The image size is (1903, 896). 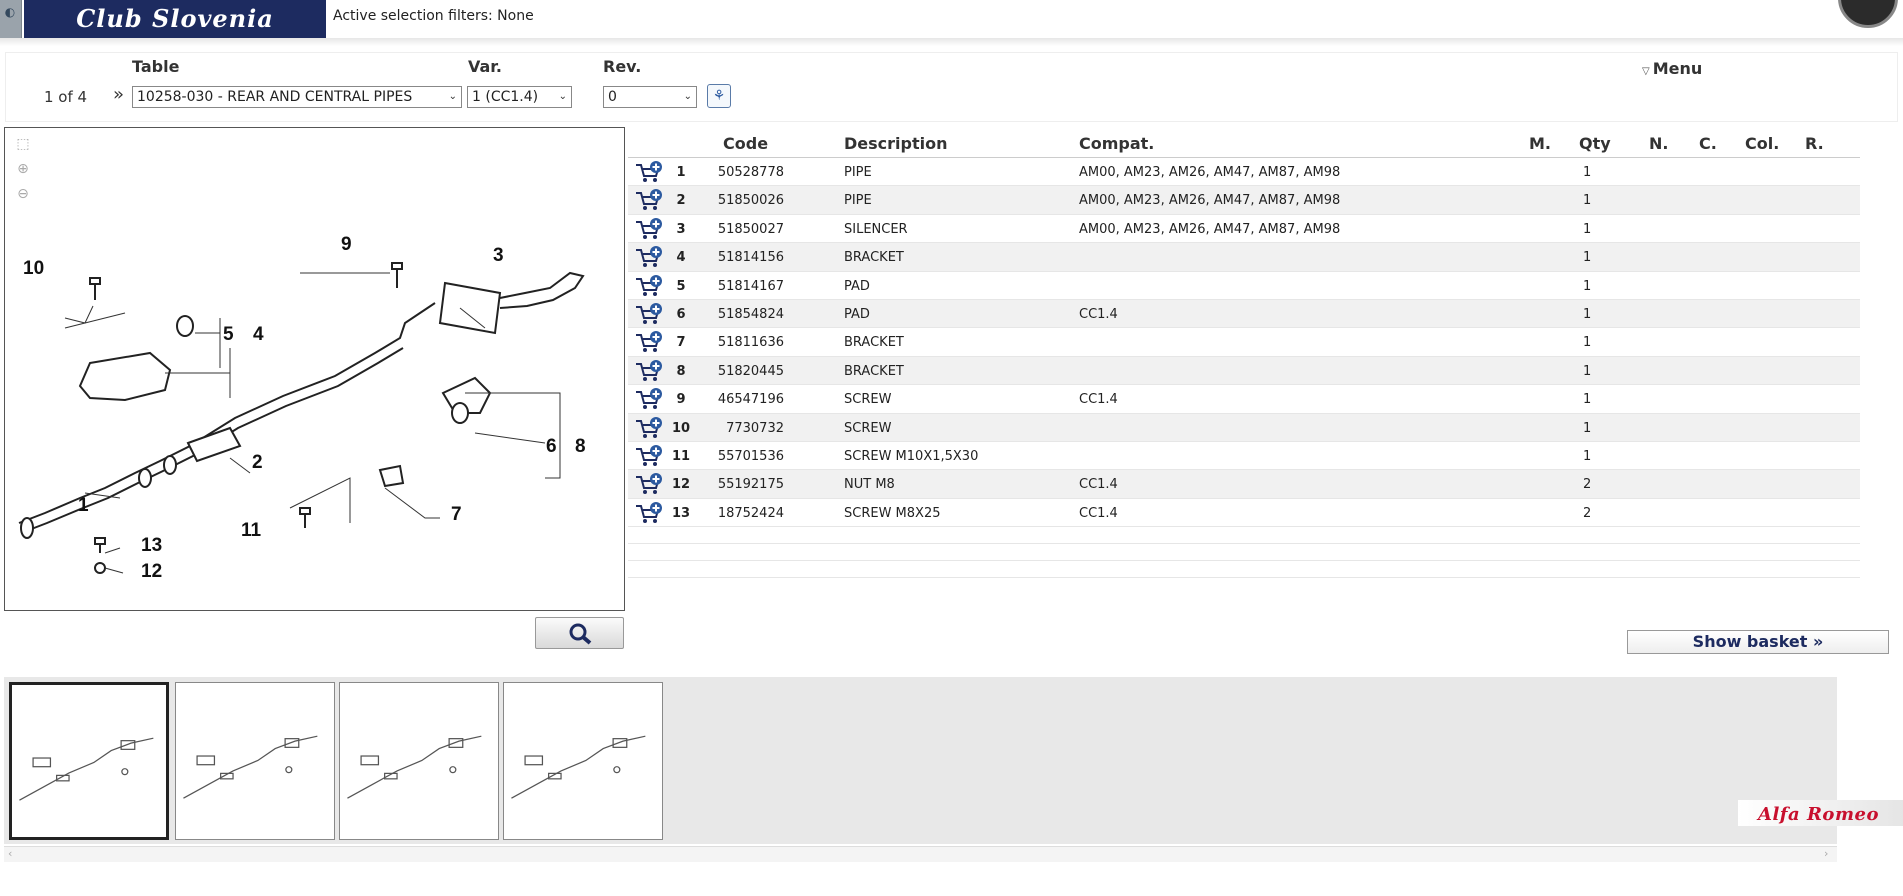 What do you see at coordinates (750, 343) in the screenshot?
I see `part-code: 51811636` at bounding box center [750, 343].